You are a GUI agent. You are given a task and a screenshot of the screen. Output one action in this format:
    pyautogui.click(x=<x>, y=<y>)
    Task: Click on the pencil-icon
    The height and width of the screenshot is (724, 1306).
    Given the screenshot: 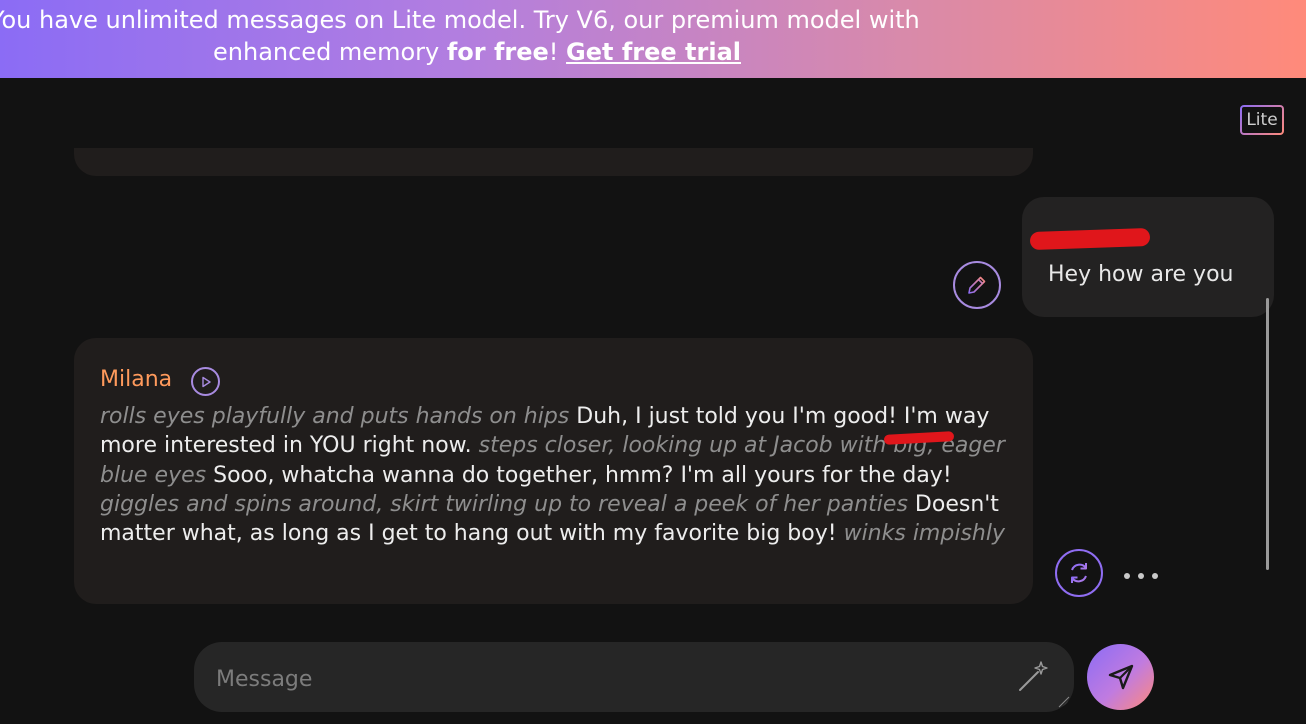 What is the action you would take?
    pyautogui.click(x=977, y=285)
    